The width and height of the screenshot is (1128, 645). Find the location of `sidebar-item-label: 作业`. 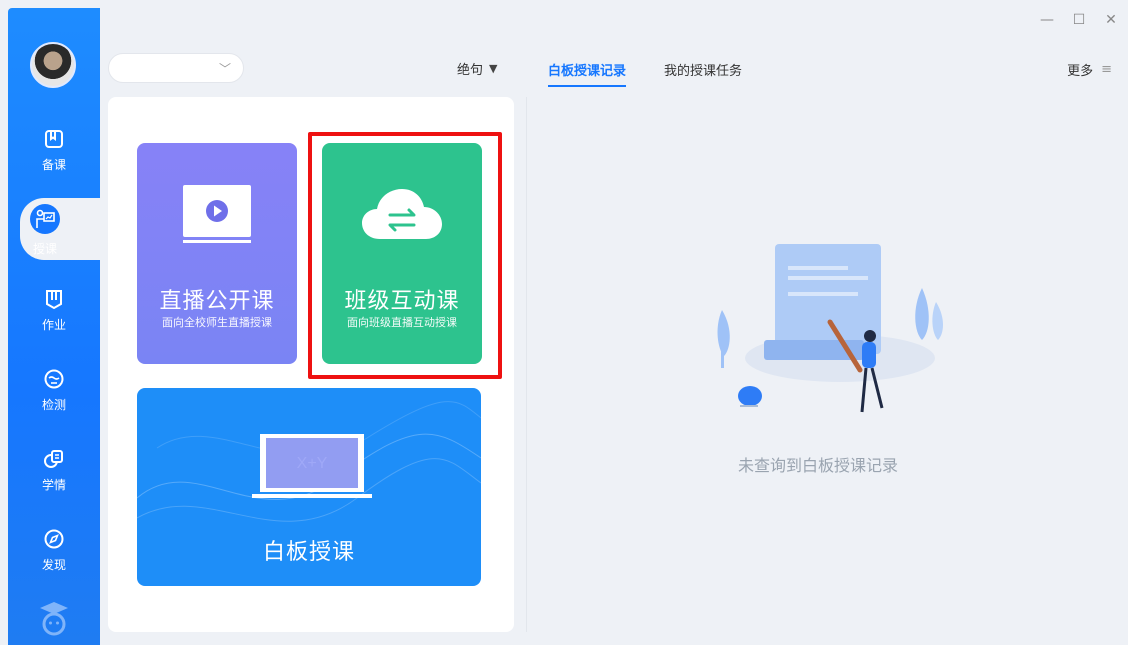

sidebar-item-label: 作业 is located at coordinates (53, 325).